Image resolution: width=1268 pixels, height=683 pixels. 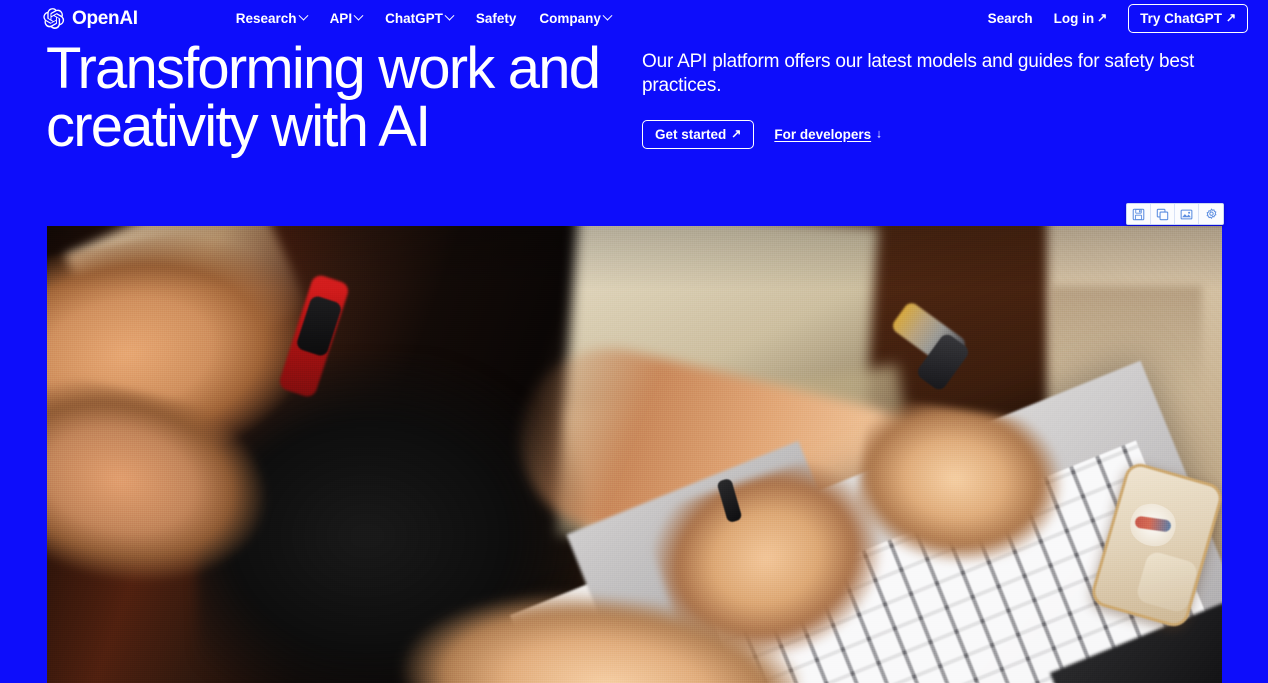 I want to click on login-label: Log in, so click(x=1074, y=18).